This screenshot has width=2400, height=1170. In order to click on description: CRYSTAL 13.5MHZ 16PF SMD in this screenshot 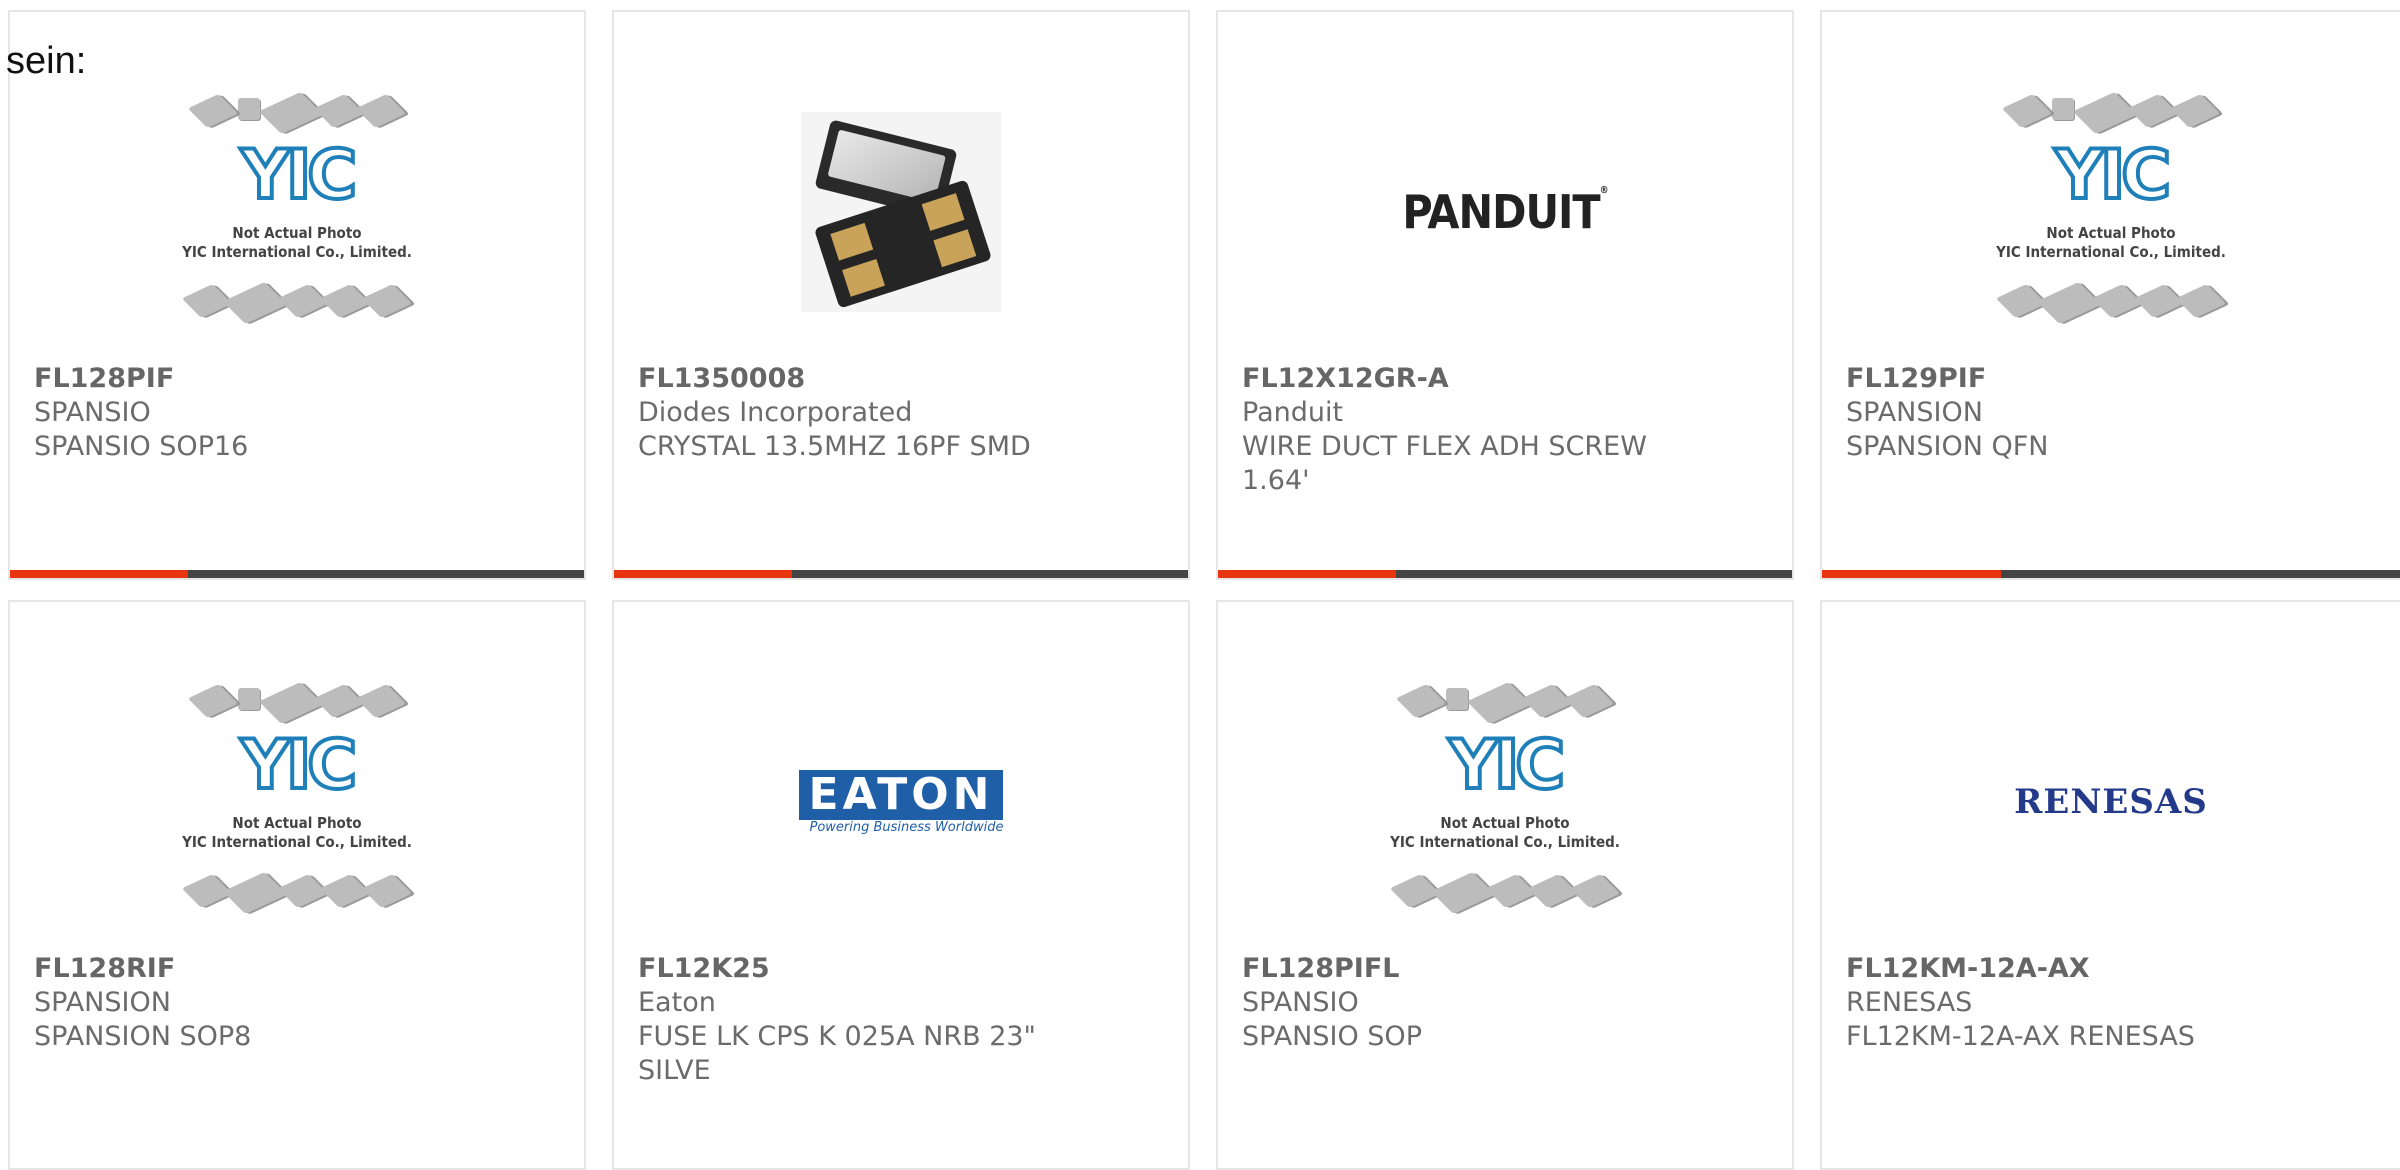, I will do `click(834, 446)`.